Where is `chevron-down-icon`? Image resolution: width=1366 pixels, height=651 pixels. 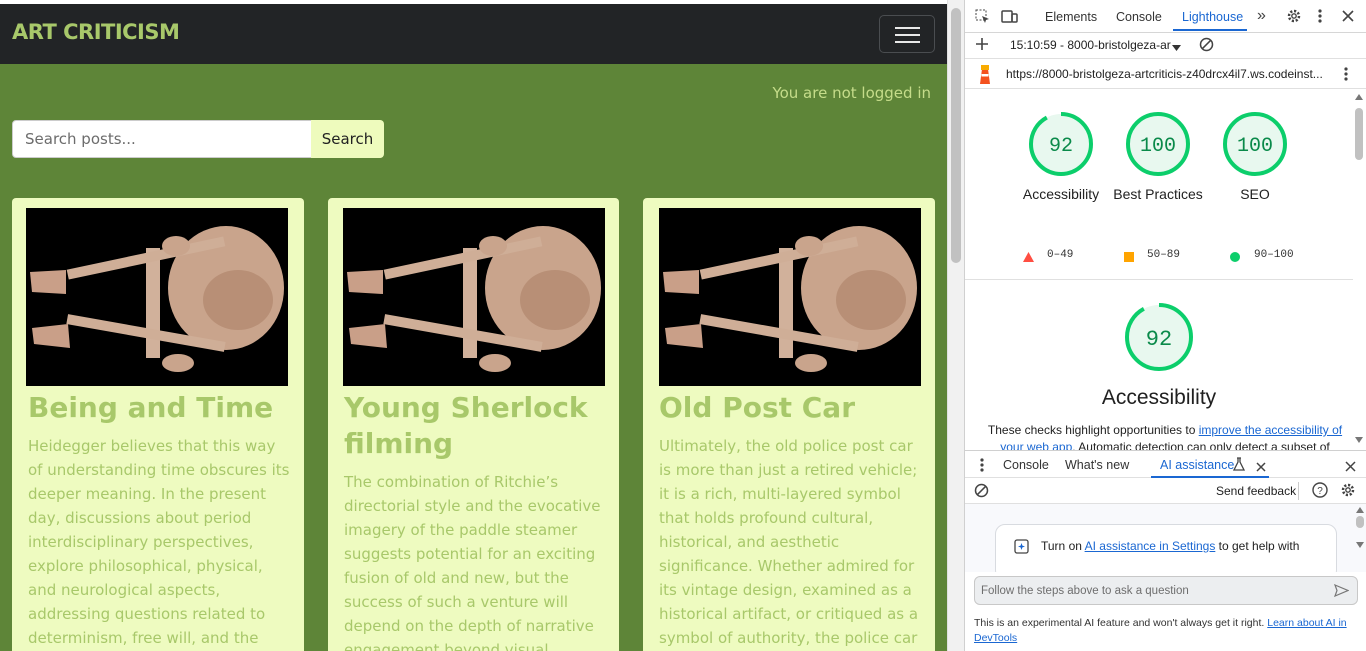
chevron-down-icon is located at coordinates (1176, 47).